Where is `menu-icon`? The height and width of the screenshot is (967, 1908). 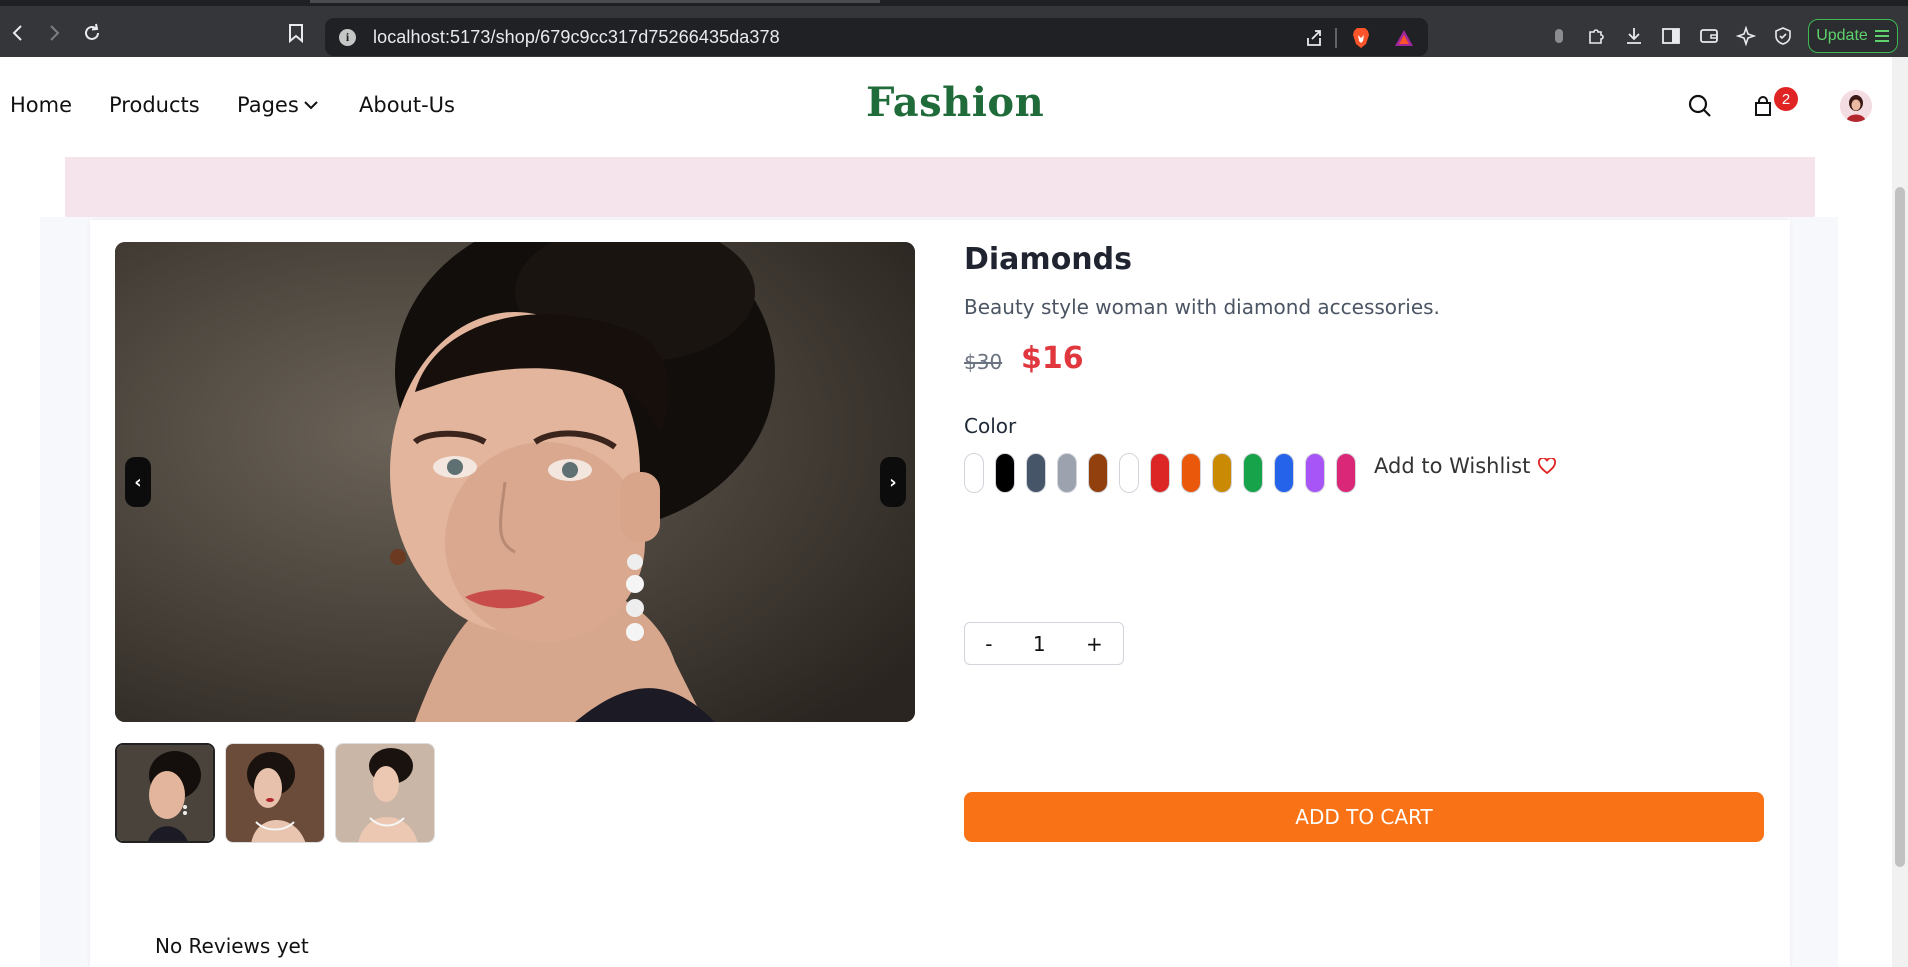
menu-icon is located at coordinates (1881, 36).